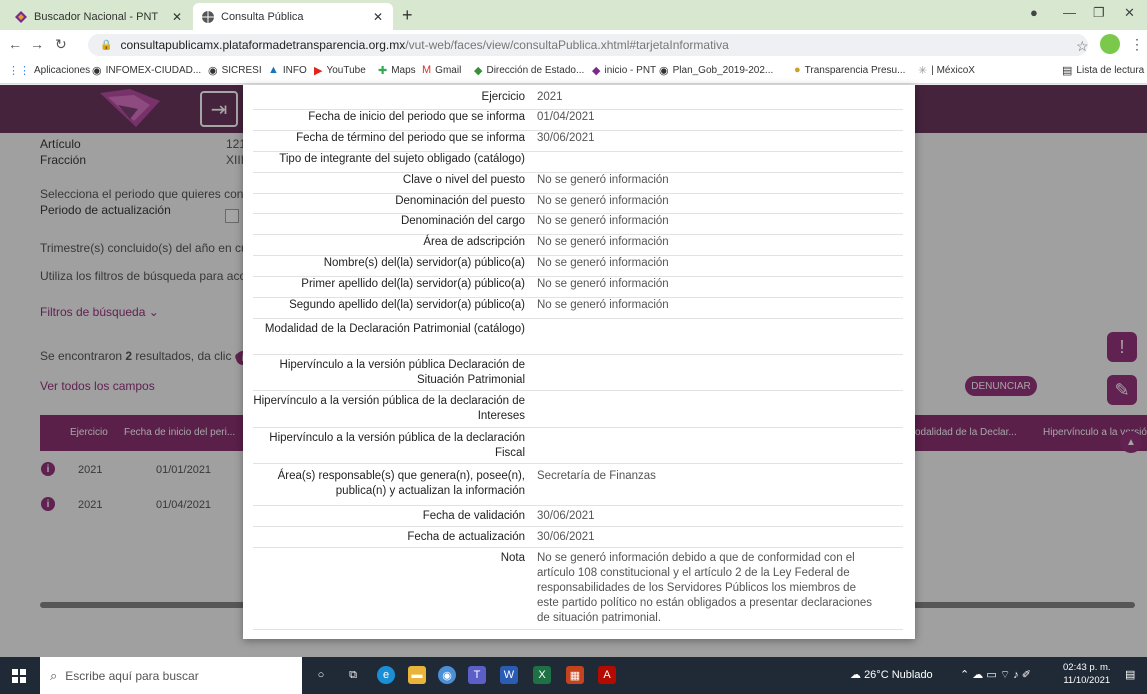  I want to click on weather-widget: ☁ 26°C Nublado, so click(891, 674).